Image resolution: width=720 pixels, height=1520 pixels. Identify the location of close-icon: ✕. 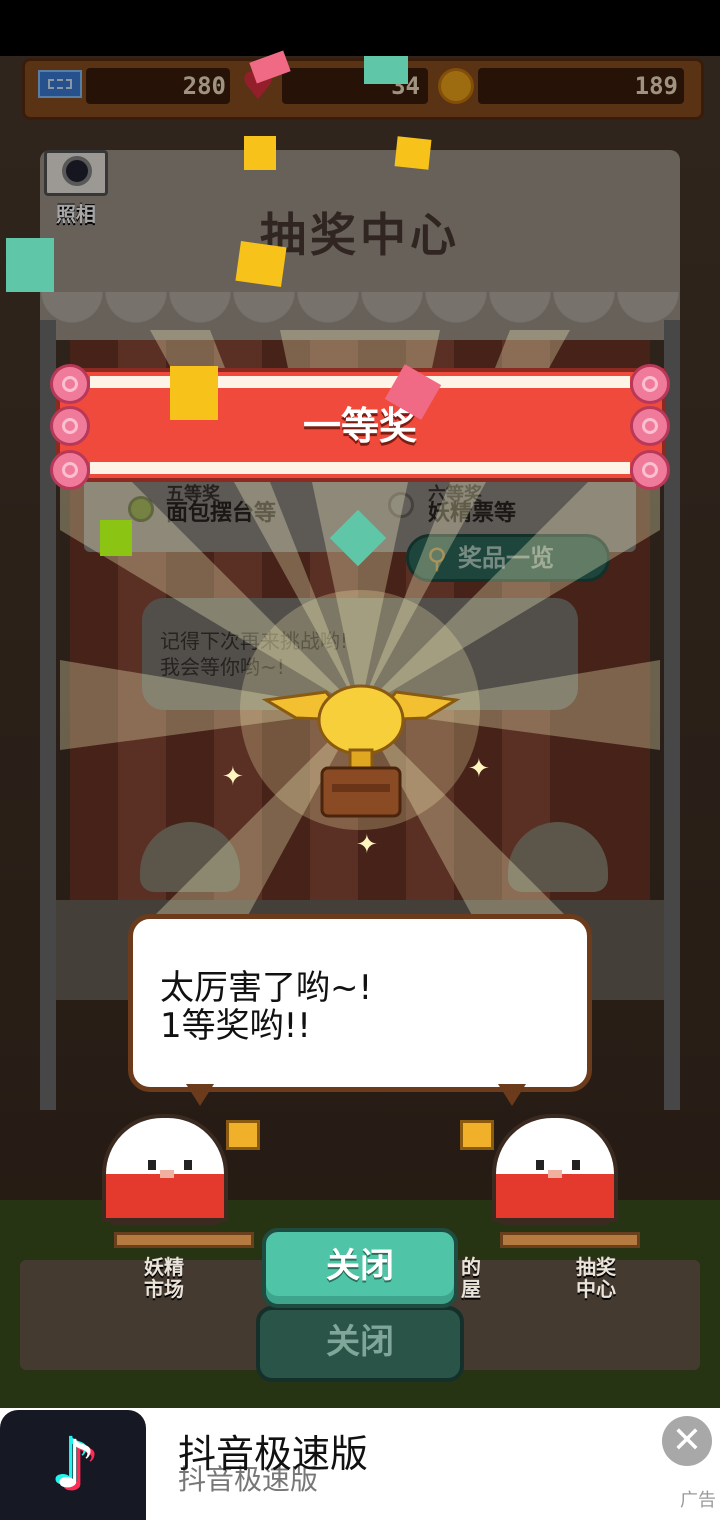
(687, 1441).